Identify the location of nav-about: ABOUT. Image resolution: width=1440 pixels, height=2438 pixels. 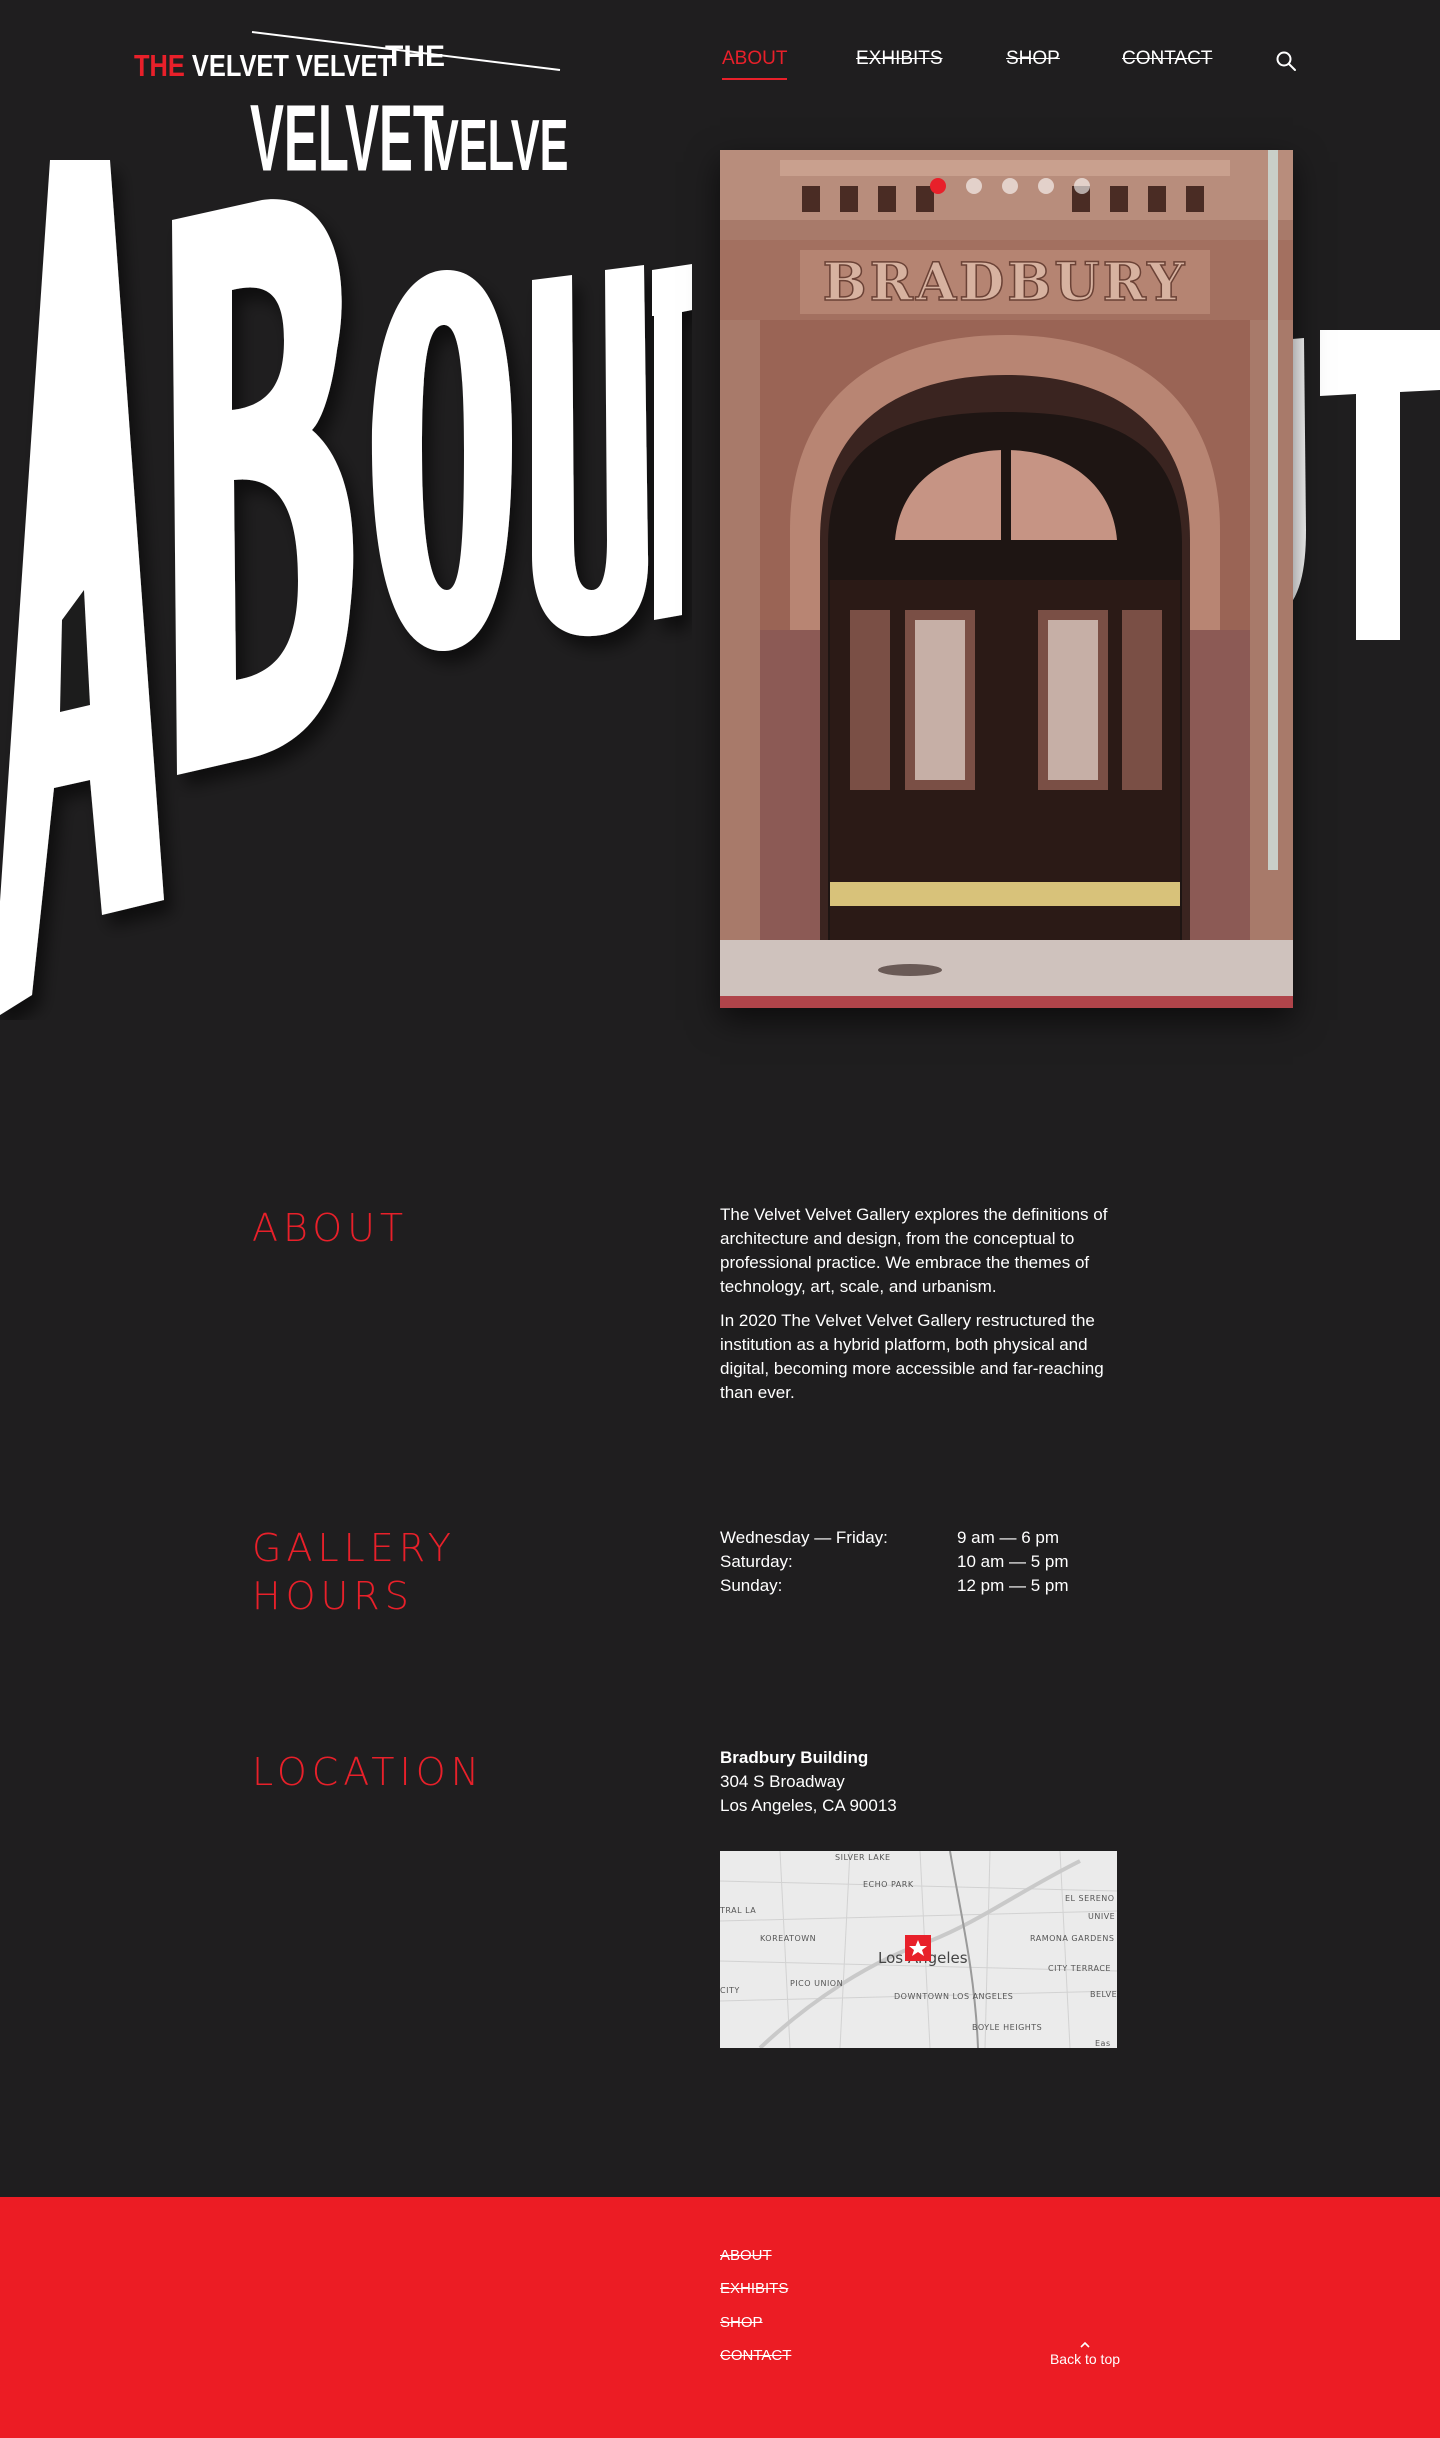
(755, 64).